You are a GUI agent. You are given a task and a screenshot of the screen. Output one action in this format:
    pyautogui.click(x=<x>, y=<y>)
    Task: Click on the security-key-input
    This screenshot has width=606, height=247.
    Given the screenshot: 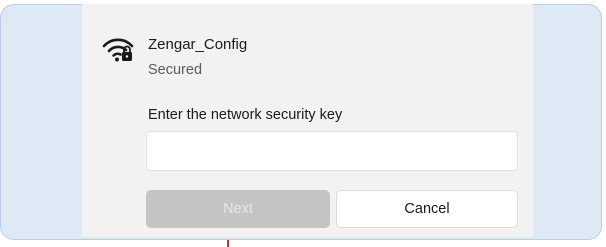 What is the action you would take?
    pyautogui.click(x=332, y=151)
    